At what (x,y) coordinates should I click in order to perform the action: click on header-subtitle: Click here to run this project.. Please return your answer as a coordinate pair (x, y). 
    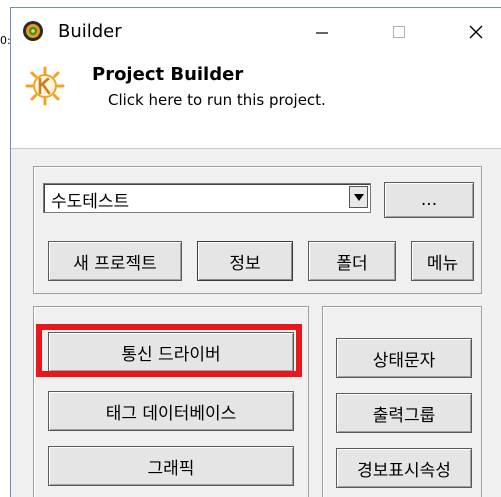
    Looking at the image, I should click on (217, 100).